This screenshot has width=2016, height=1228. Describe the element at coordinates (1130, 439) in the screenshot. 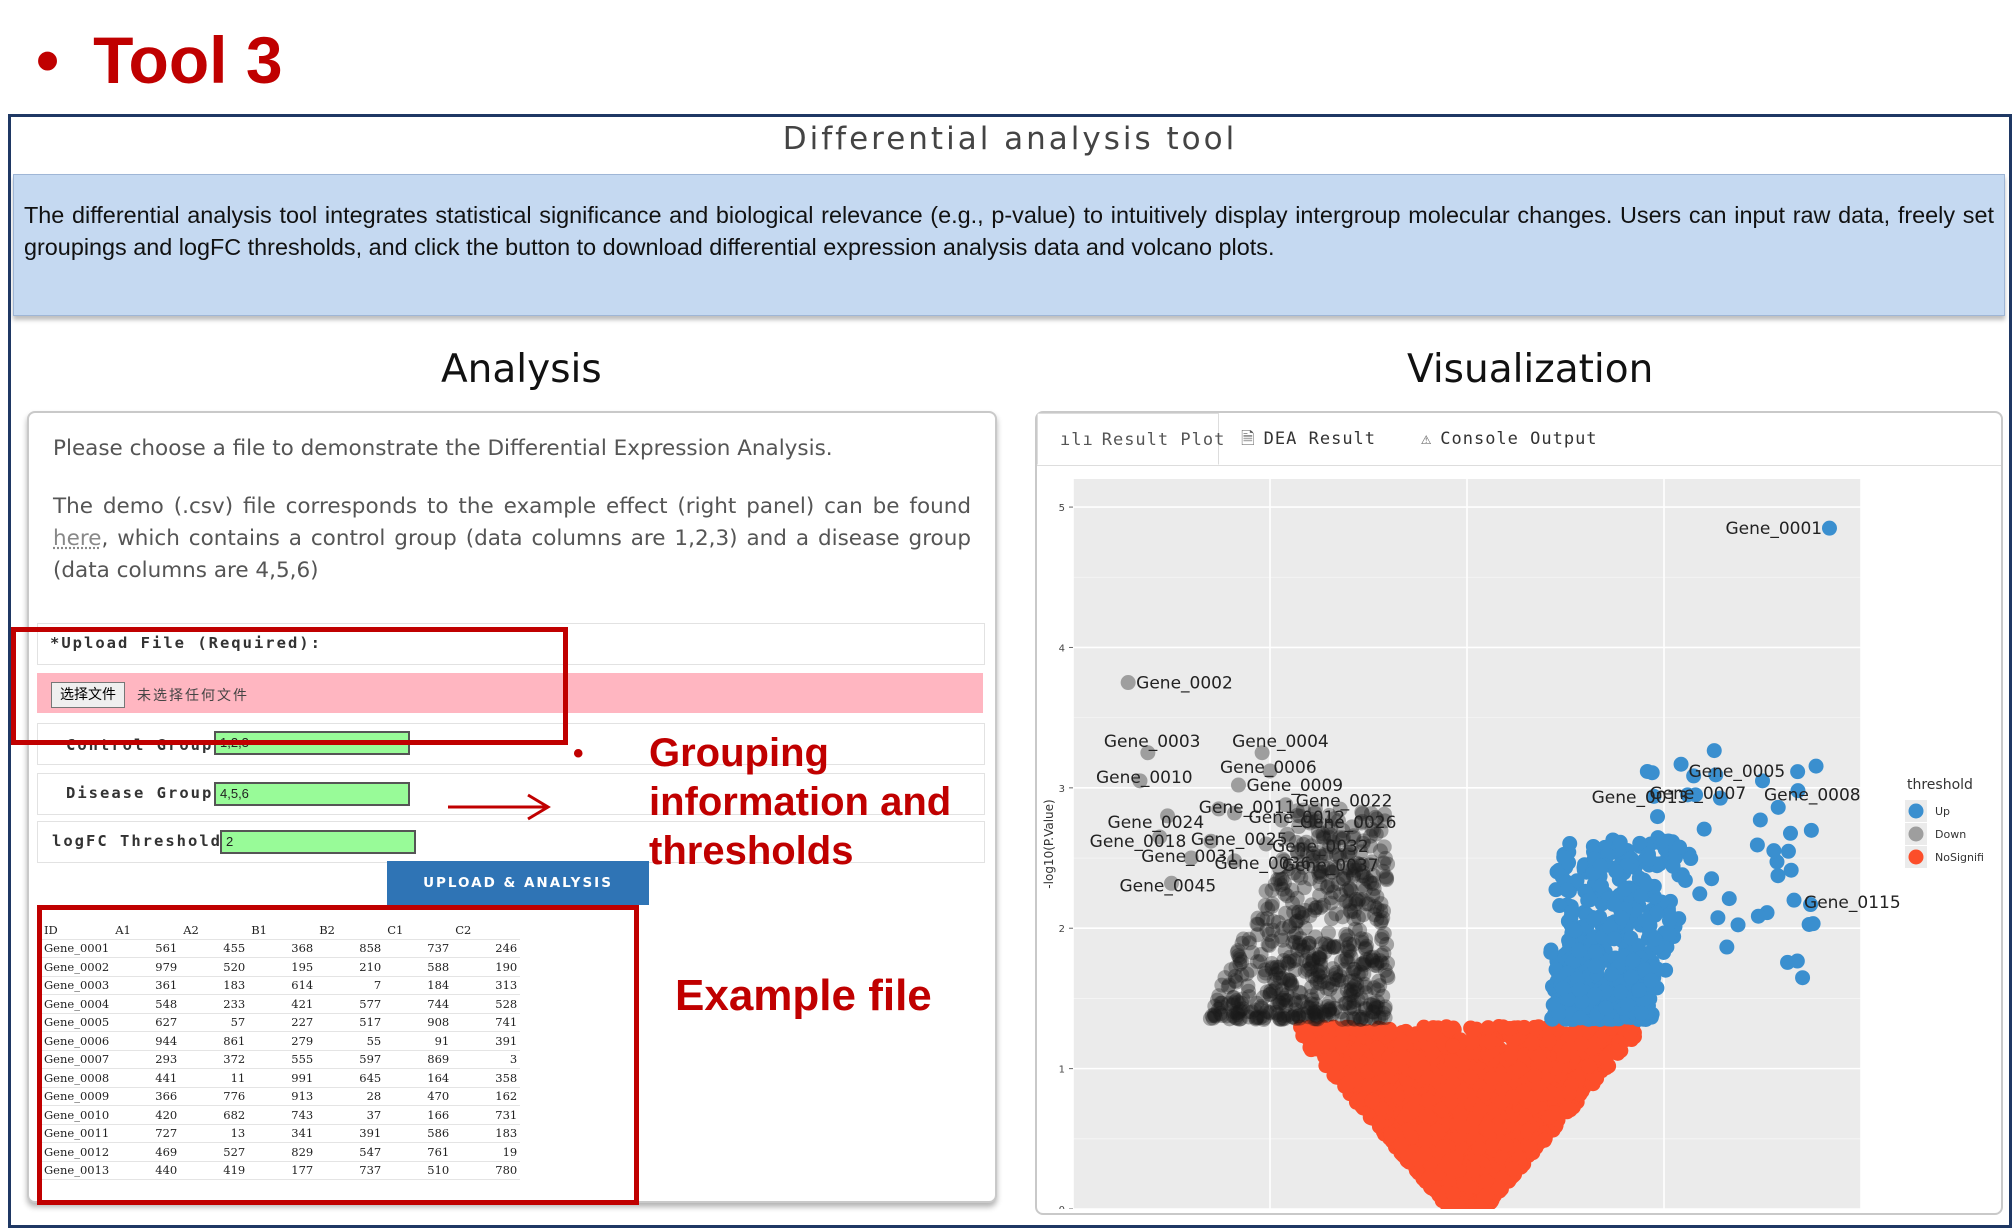

I see `tab-result-plot: ılı Result Plot` at that location.